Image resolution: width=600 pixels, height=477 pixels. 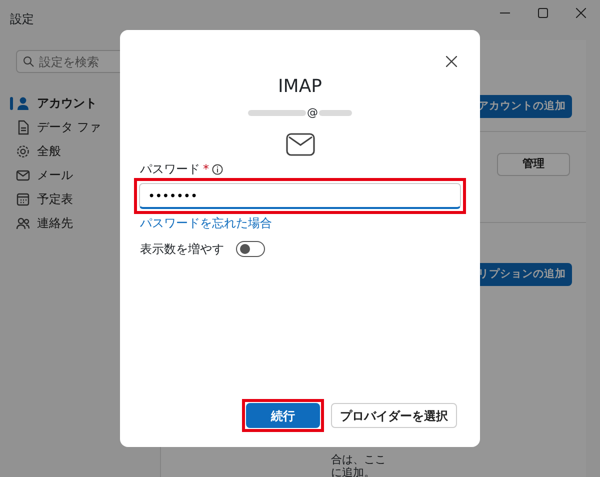 What do you see at coordinates (22, 19) in the screenshot?
I see `window-title: 設定` at bounding box center [22, 19].